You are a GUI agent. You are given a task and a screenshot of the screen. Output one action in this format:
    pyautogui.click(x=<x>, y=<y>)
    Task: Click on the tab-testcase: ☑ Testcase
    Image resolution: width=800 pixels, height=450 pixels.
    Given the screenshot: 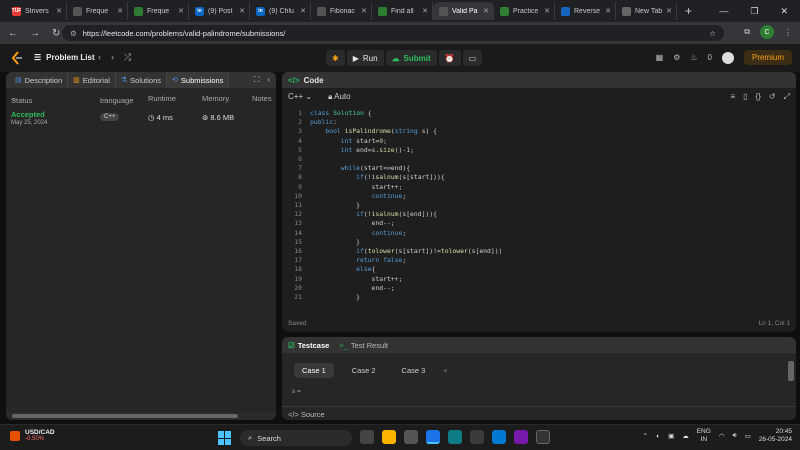 What is the action you would take?
    pyautogui.click(x=308, y=345)
    